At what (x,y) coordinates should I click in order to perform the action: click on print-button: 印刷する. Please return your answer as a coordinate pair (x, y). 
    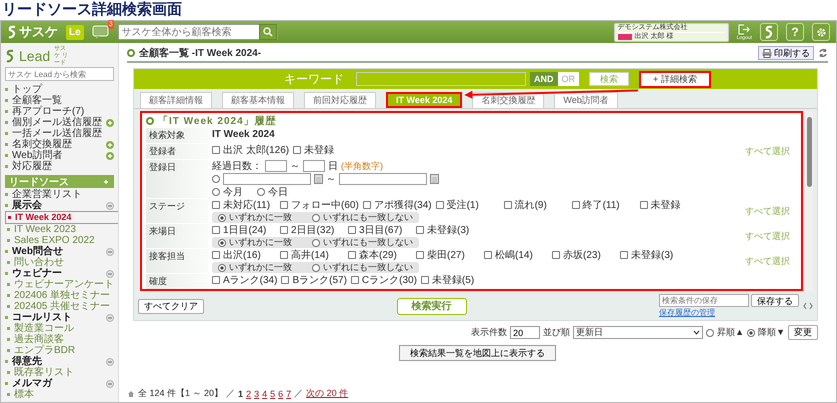
    Looking at the image, I should click on (786, 53).